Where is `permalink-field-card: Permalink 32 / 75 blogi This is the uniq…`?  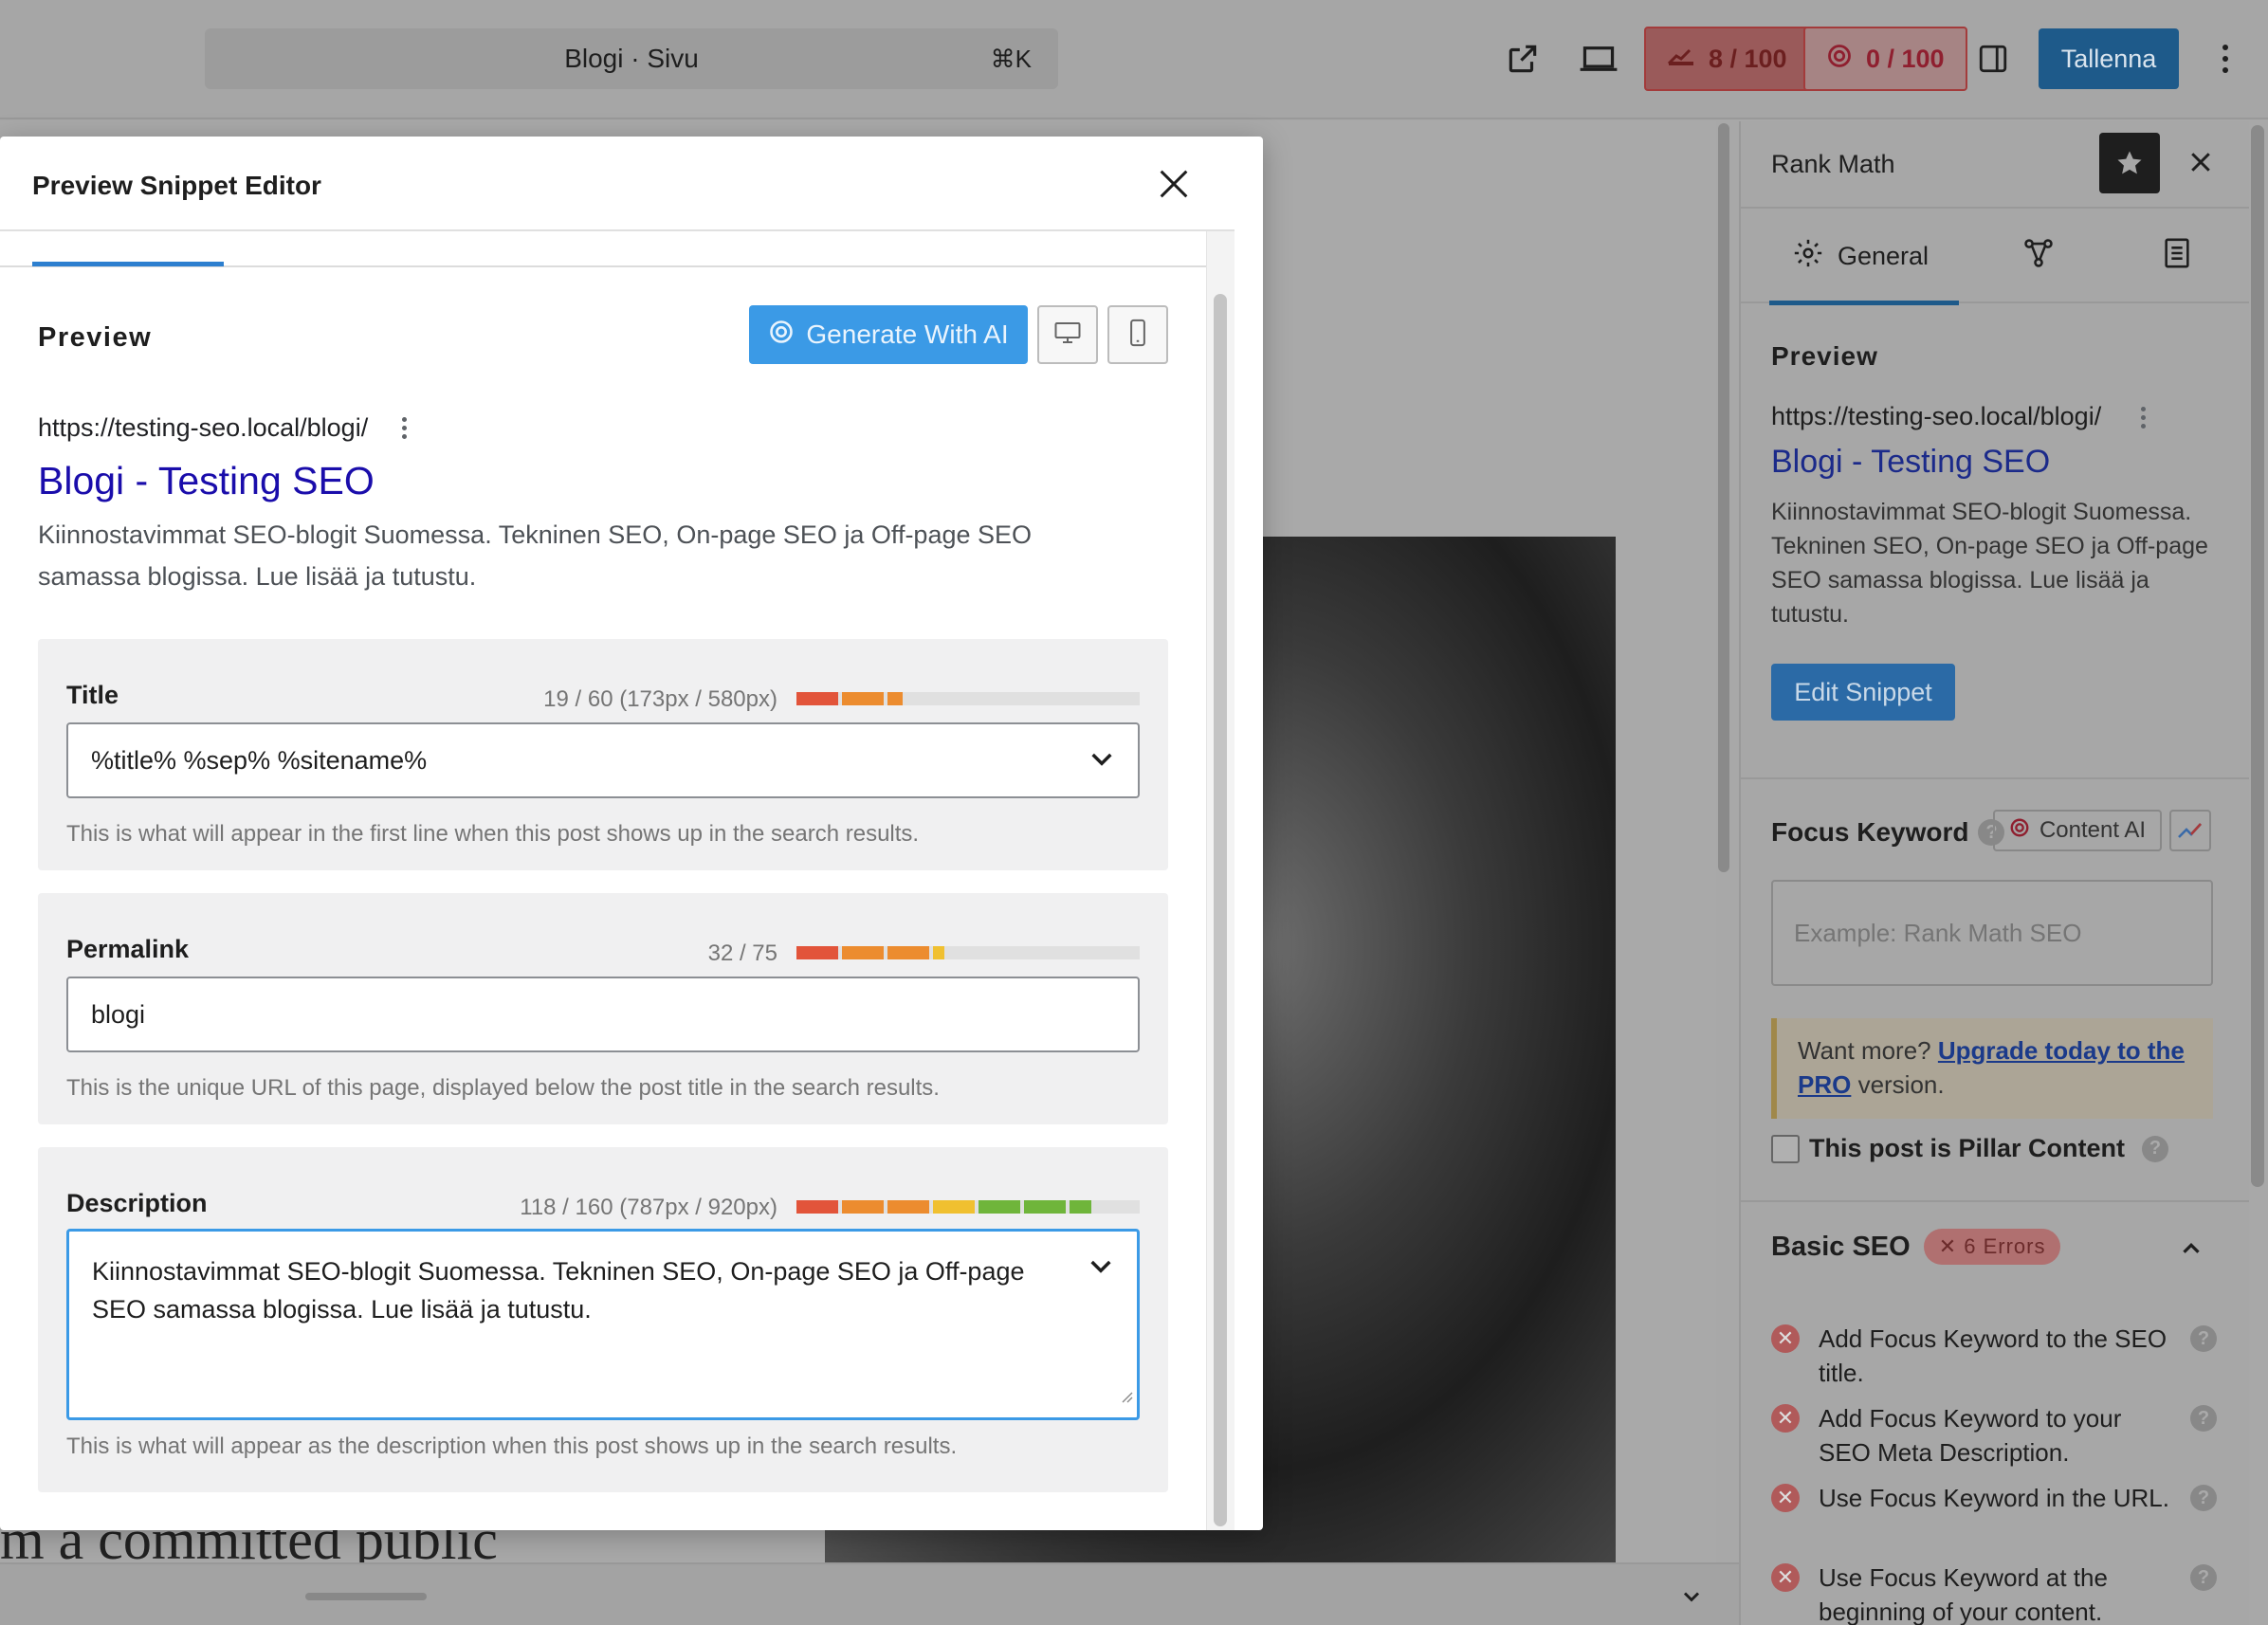 permalink-field-card: Permalink 32 / 75 blogi This is the uniq… is located at coordinates (603, 1008).